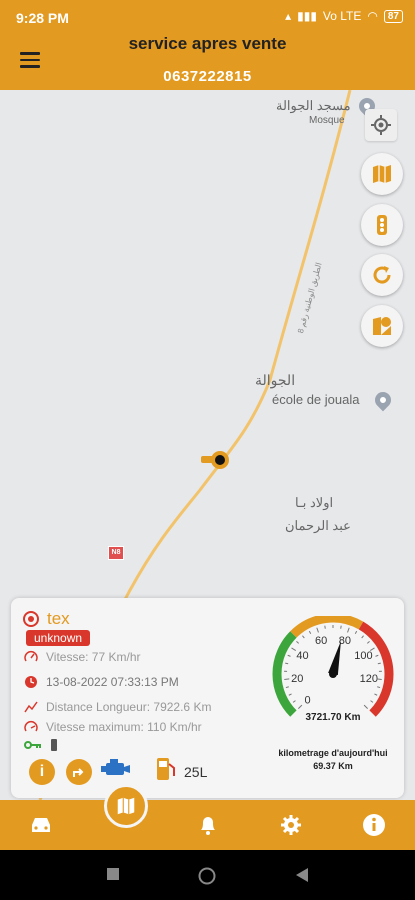 This screenshot has width=415, height=900. Describe the element at coordinates (46, 619) in the screenshot. I see `vehicle-name-row: tex` at that location.